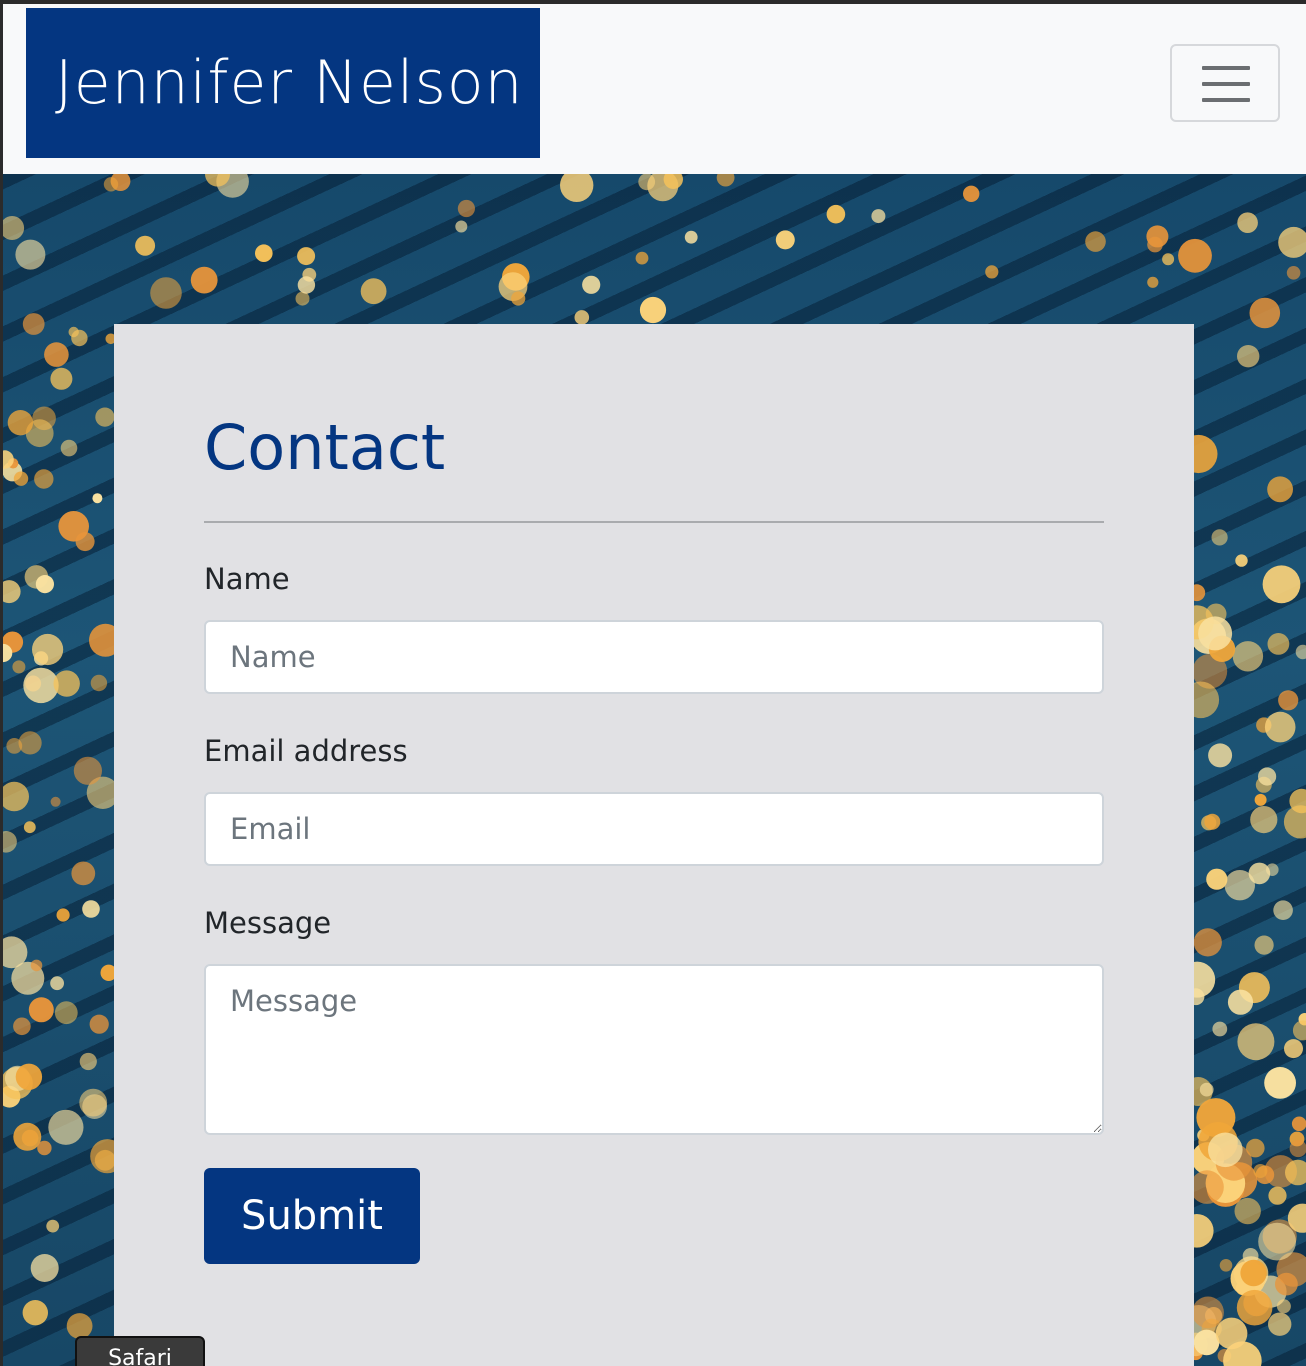 Image resolution: width=1306 pixels, height=1366 pixels. Describe the element at coordinates (268, 923) in the screenshot. I see `message-label: Message` at that location.